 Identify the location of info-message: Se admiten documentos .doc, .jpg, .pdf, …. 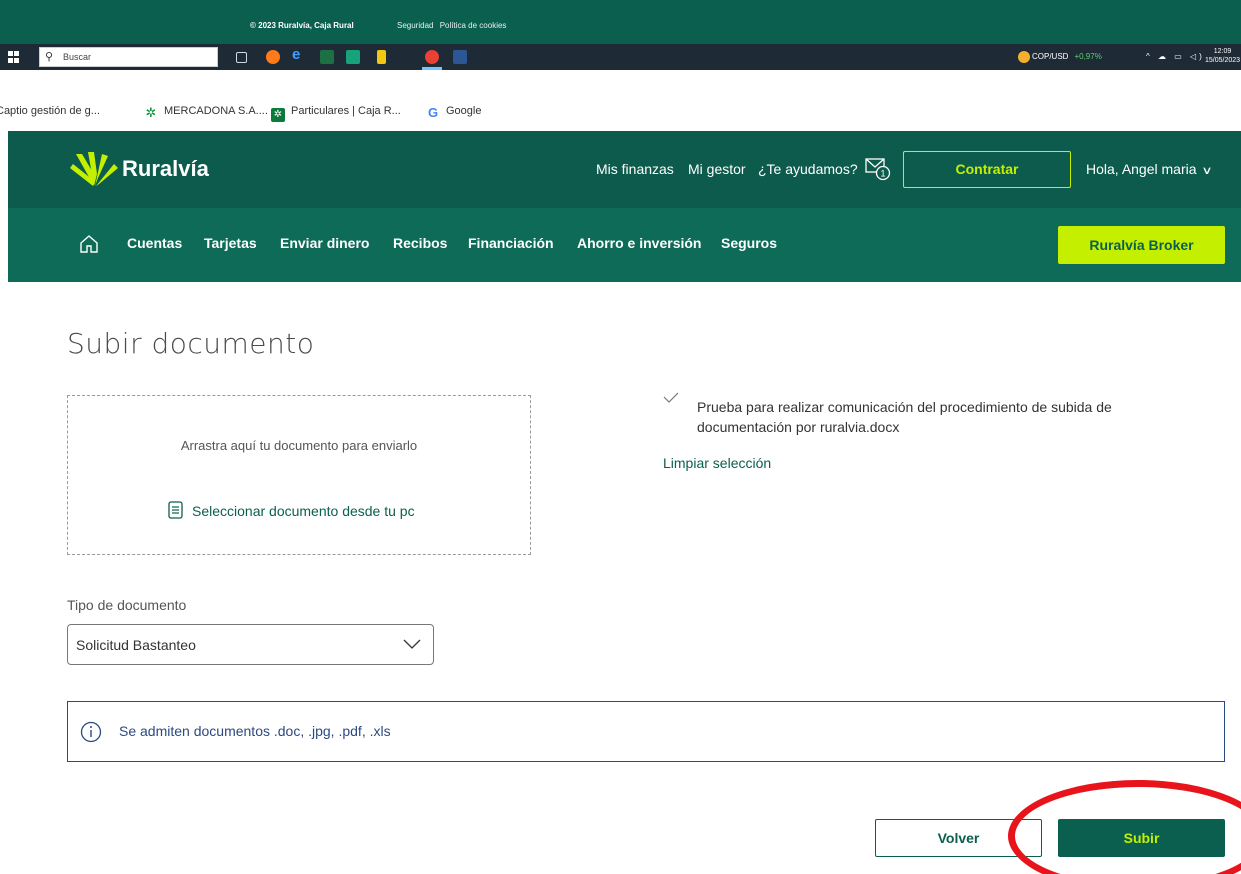
(255, 731).